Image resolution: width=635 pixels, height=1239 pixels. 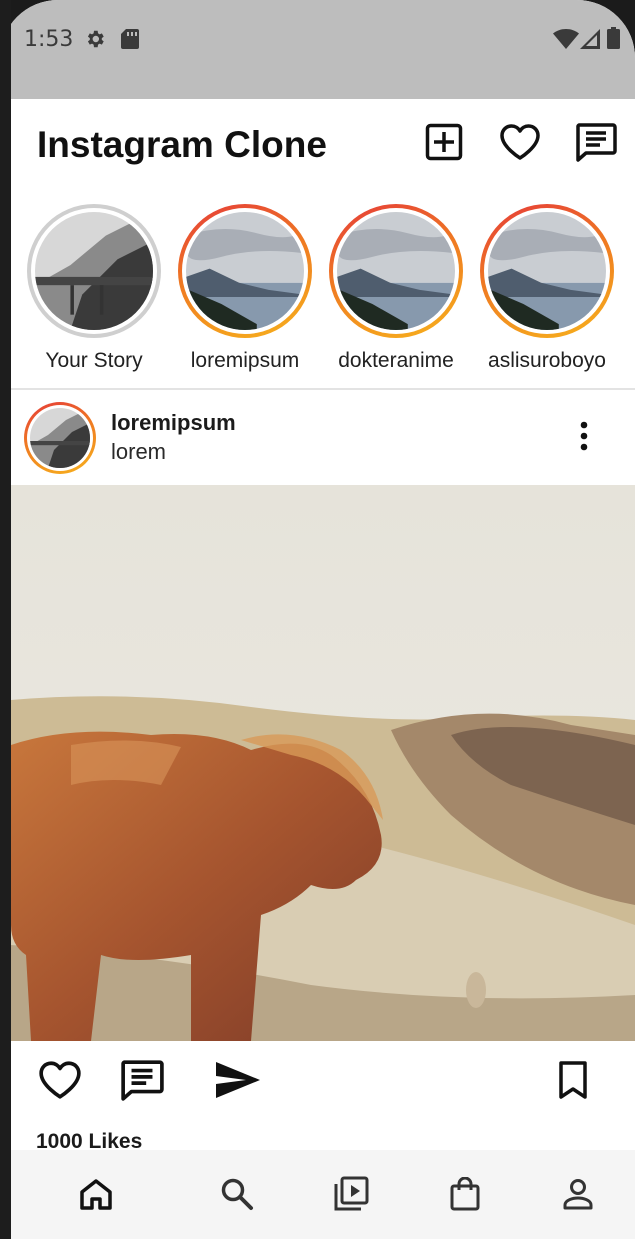 I want to click on reels-icon, so click(x=351, y=1196).